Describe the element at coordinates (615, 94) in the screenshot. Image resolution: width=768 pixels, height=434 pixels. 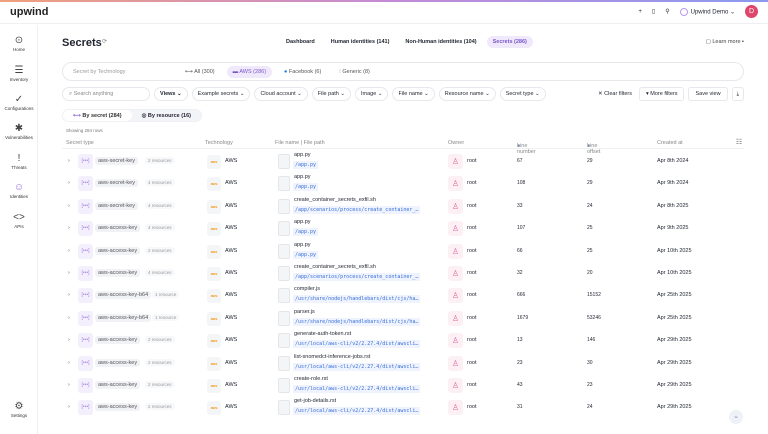
I see `clear-filters-button: ✕ Clear filters` at that location.